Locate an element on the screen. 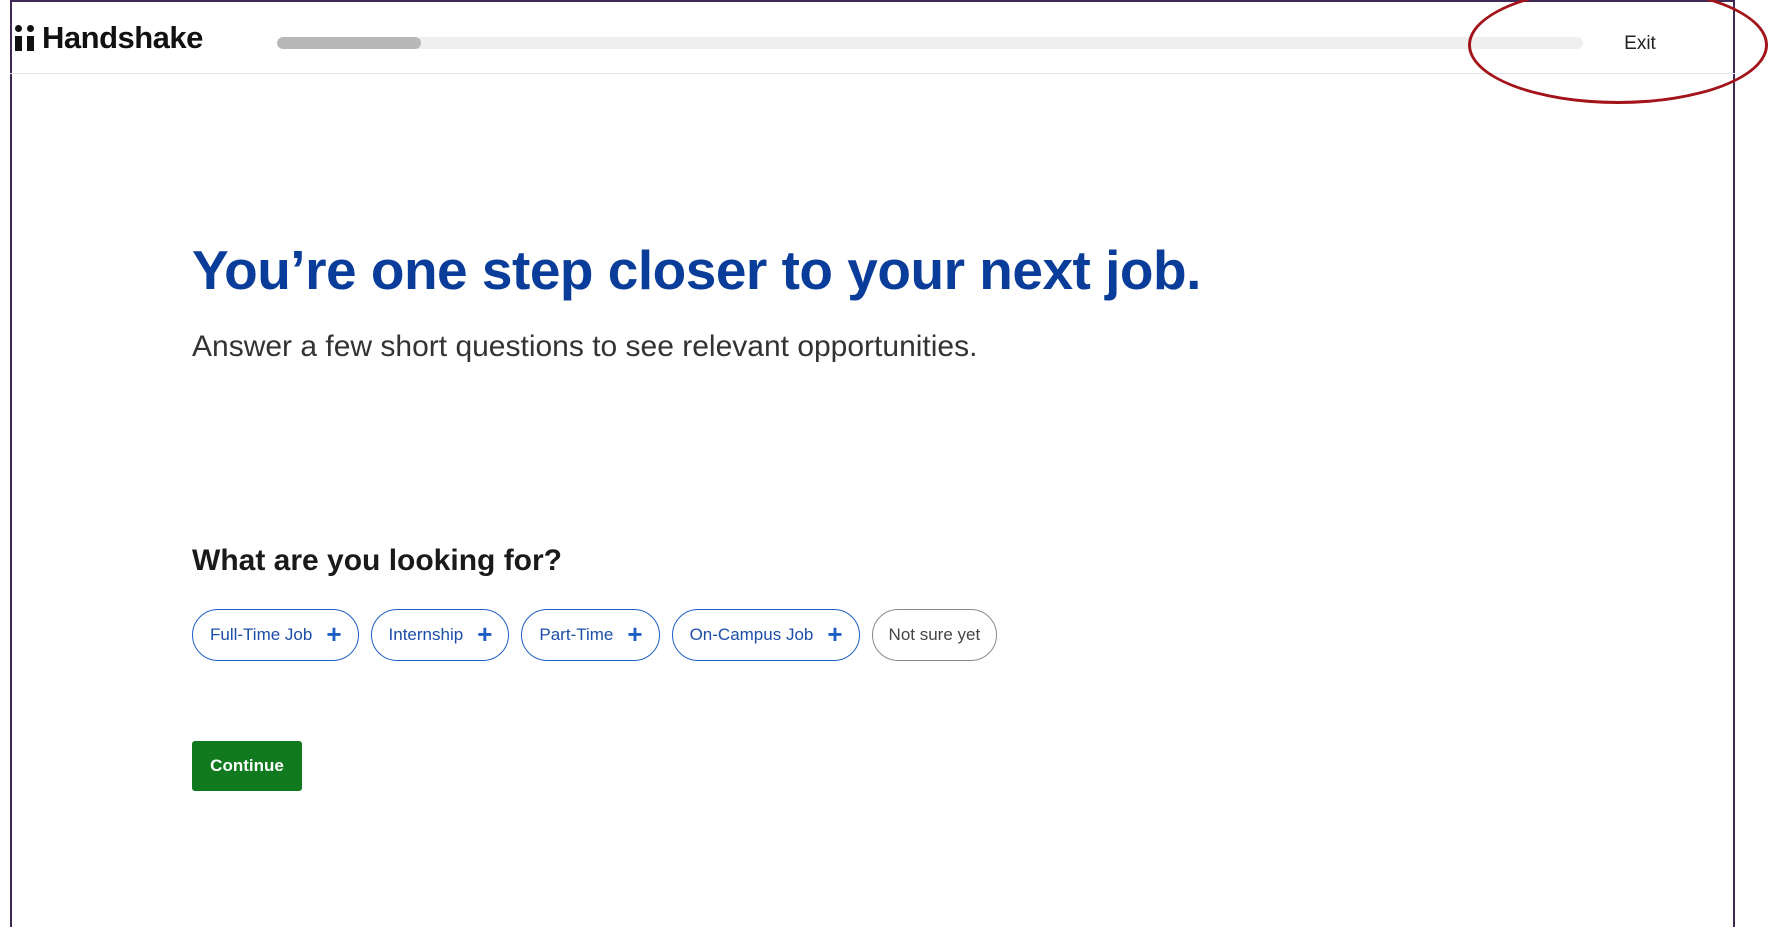  progress-bar-fill is located at coordinates (349, 43).